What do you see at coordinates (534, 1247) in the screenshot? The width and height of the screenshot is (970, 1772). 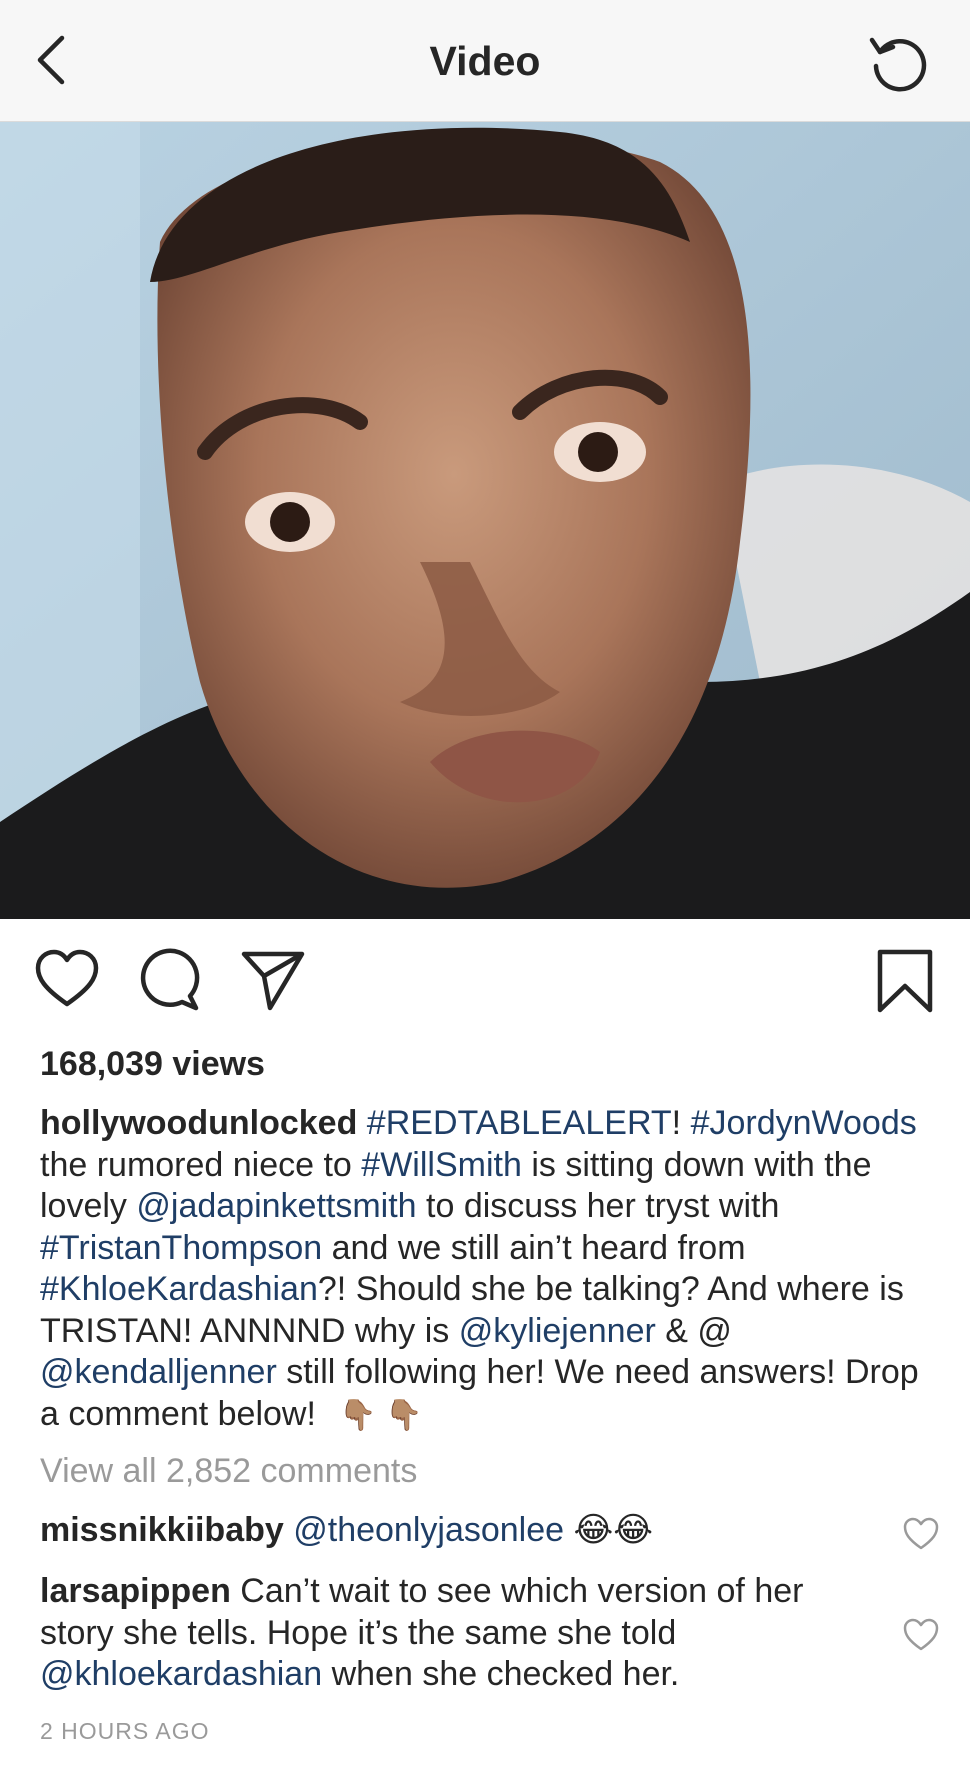 I see `caption-text: and we still ain’t heard from` at bounding box center [534, 1247].